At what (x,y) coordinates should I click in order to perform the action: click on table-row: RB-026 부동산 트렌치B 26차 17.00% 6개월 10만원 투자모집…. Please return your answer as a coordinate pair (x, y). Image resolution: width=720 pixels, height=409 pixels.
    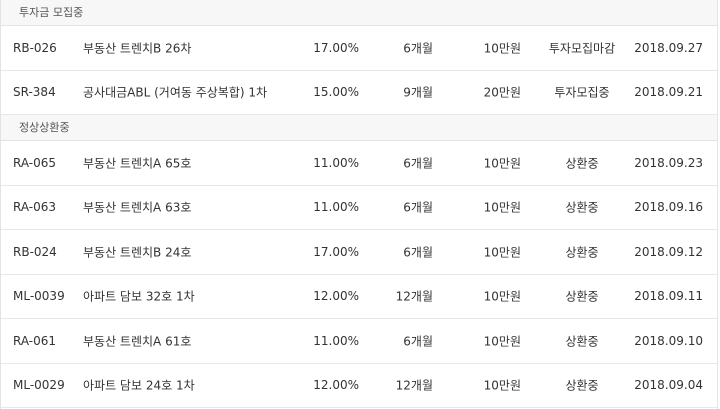
    Looking at the image, I should click on (359, 48).